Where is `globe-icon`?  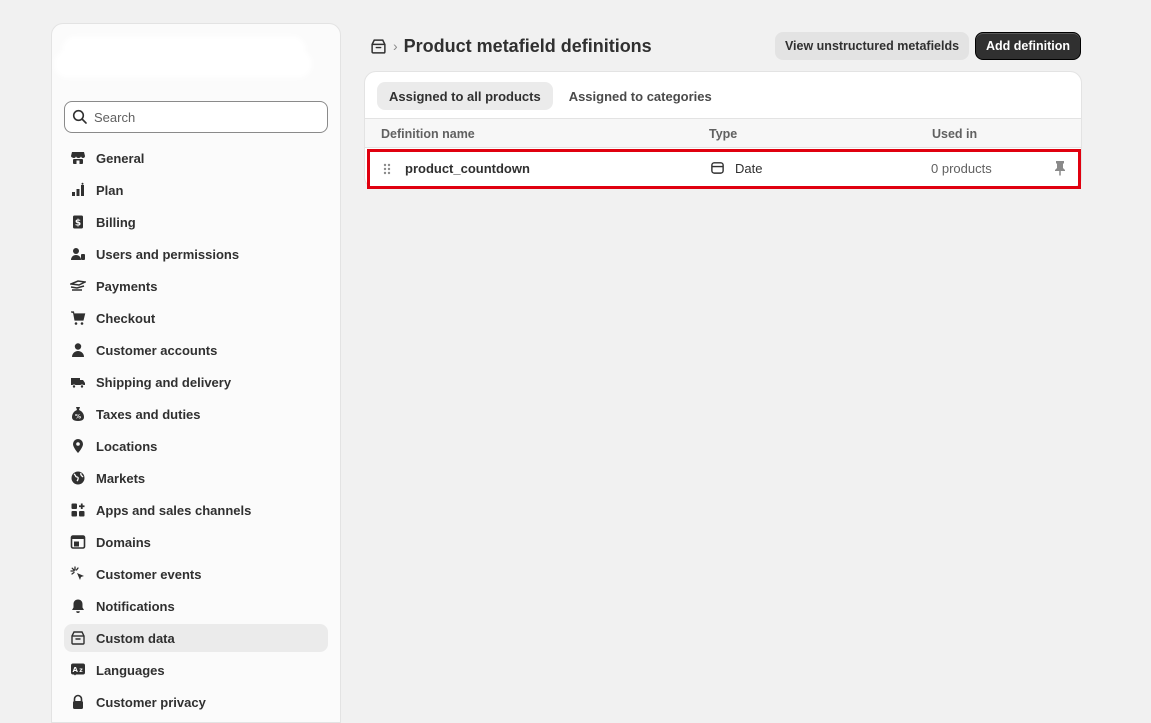
globe-icon is located at coordinates (78, 478).